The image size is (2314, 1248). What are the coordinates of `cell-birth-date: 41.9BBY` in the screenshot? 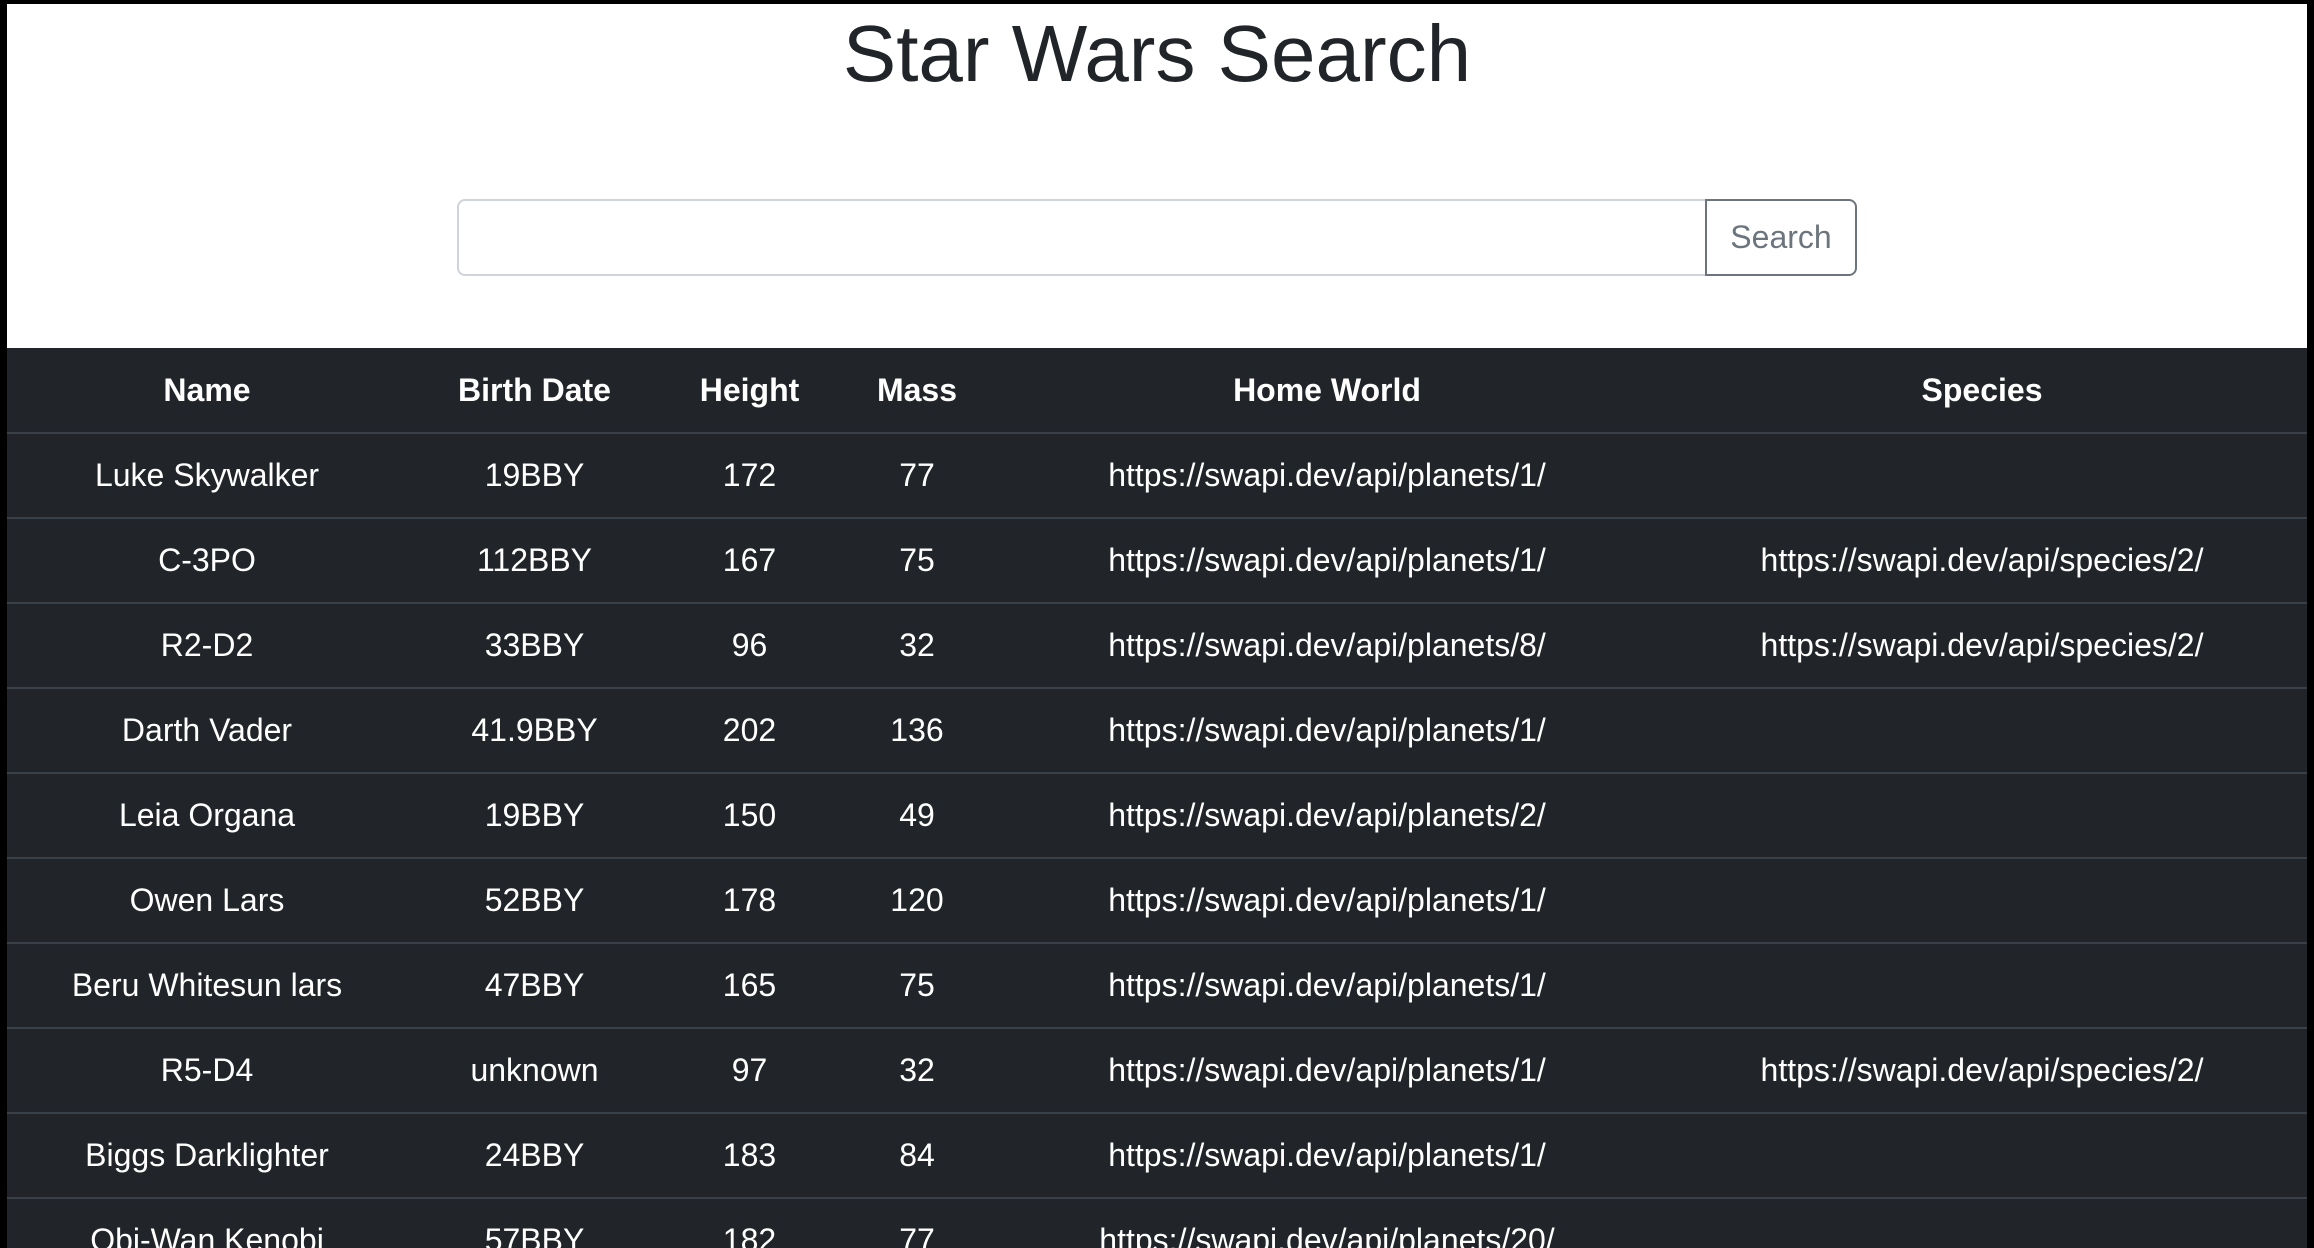 It's located at (534, 731).